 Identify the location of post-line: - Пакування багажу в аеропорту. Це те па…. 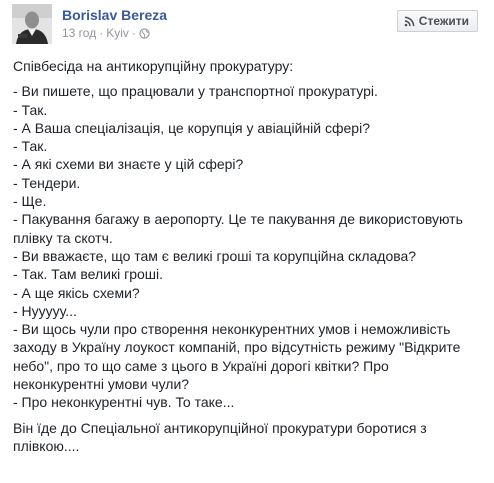
(238, 219).